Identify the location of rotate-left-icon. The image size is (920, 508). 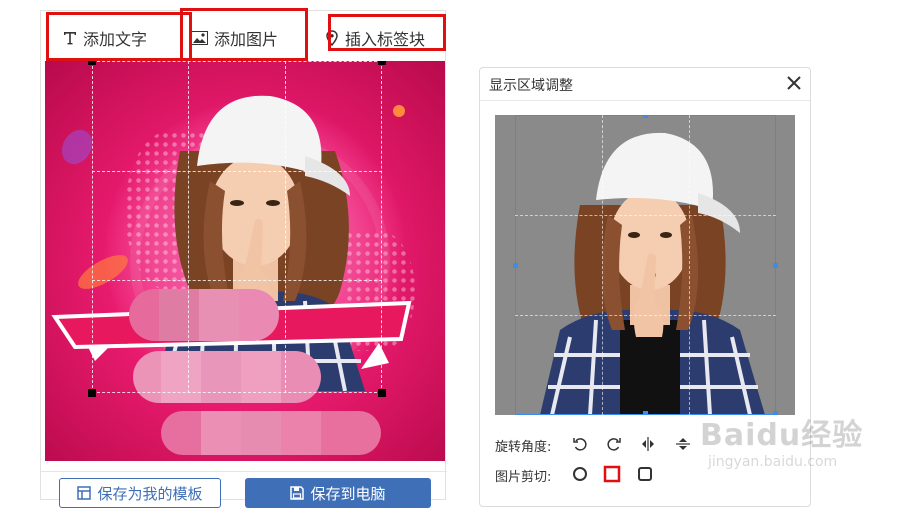
(580, 444).